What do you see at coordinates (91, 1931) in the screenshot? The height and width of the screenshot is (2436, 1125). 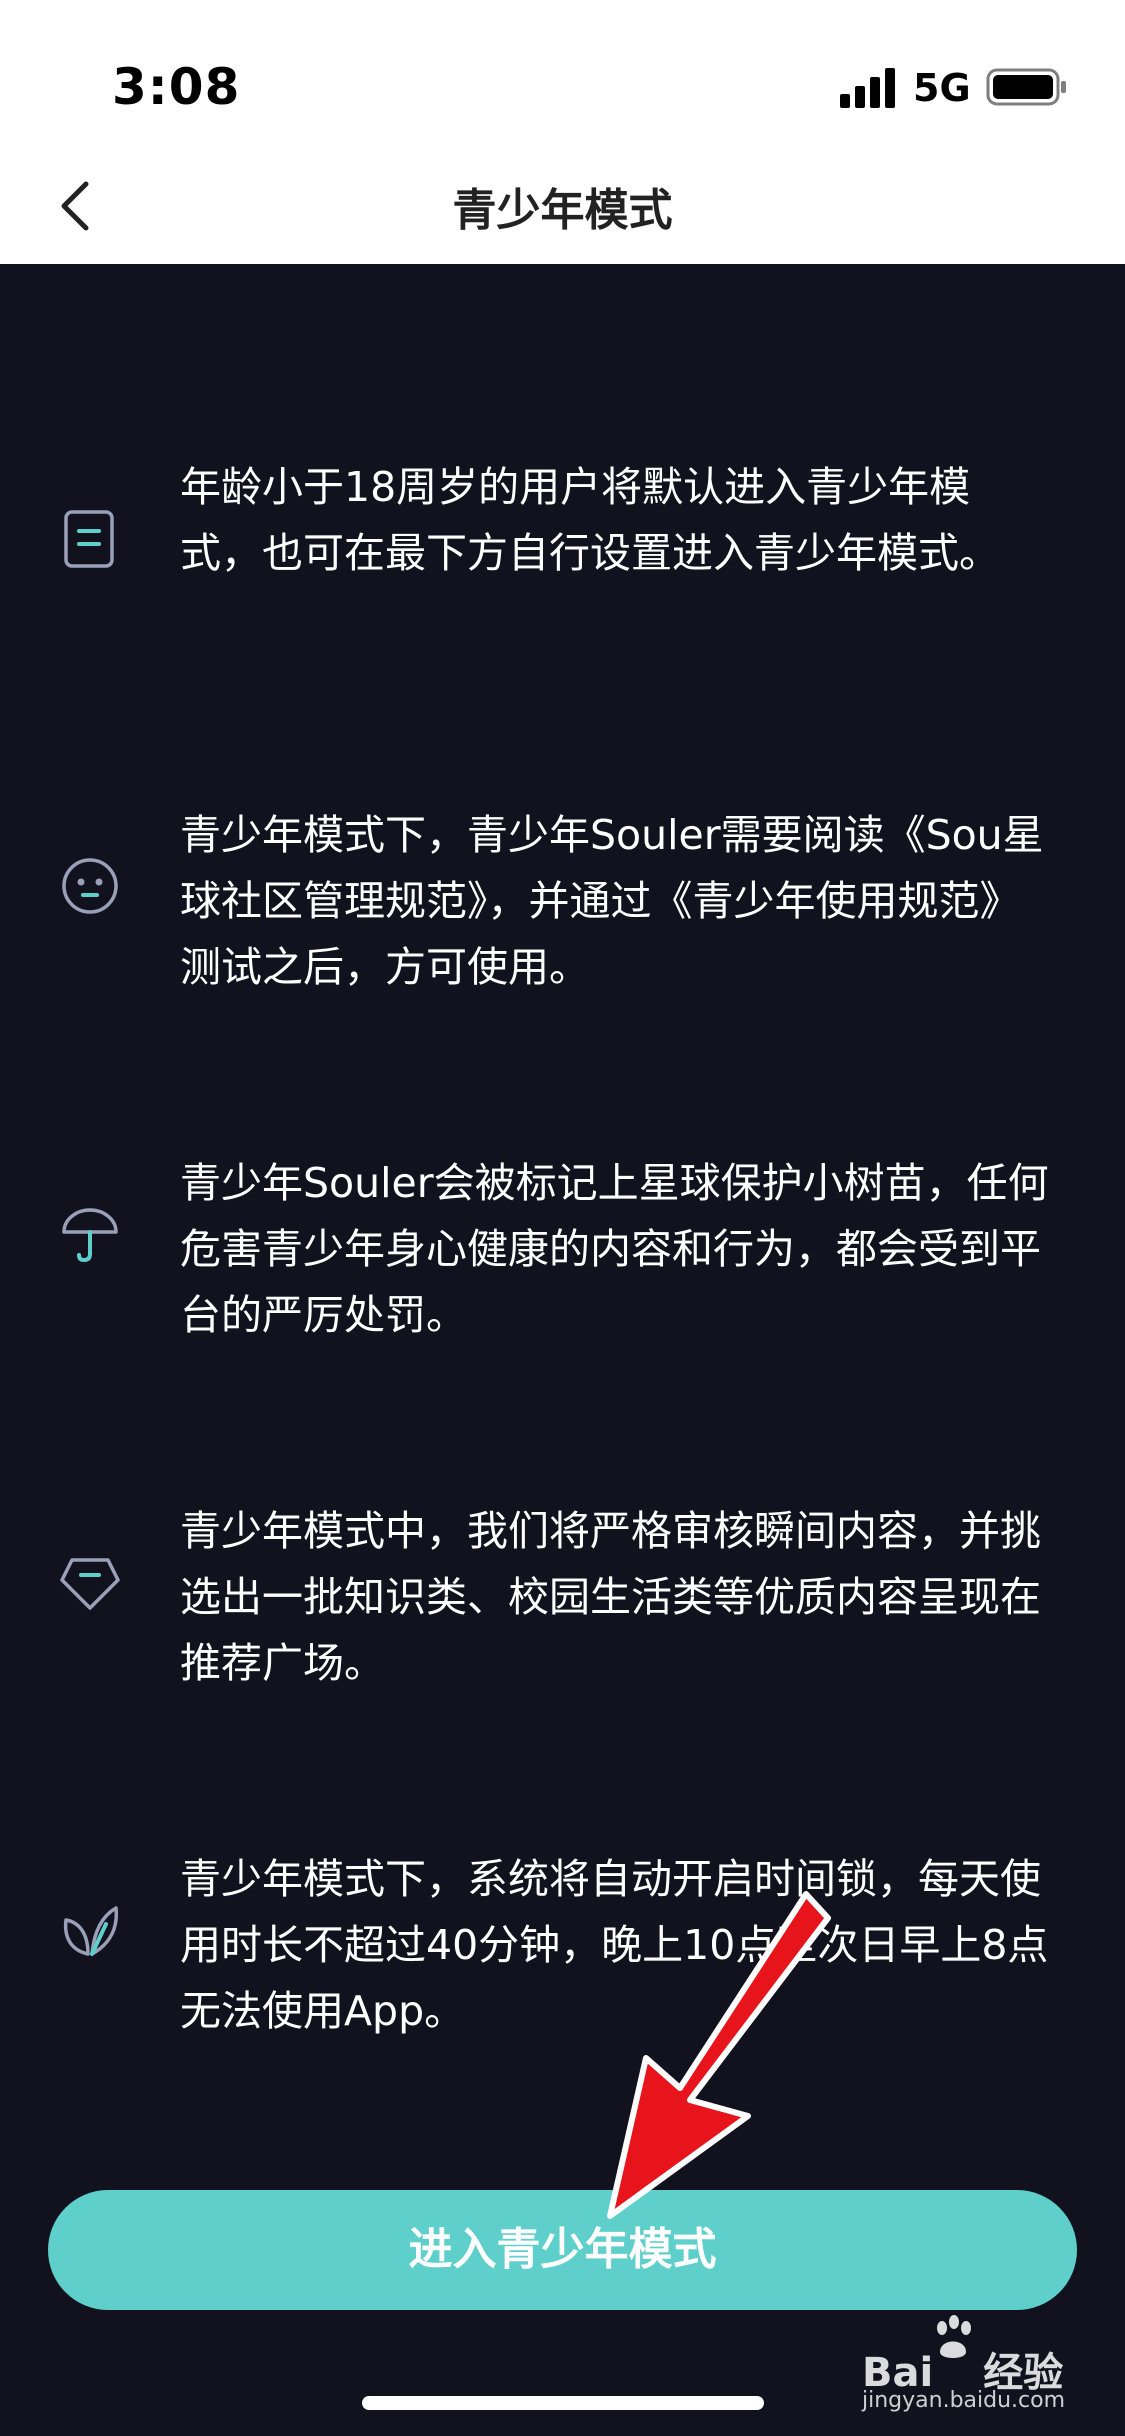 I see `leaf-icon` at bounding box center [91, 1931].